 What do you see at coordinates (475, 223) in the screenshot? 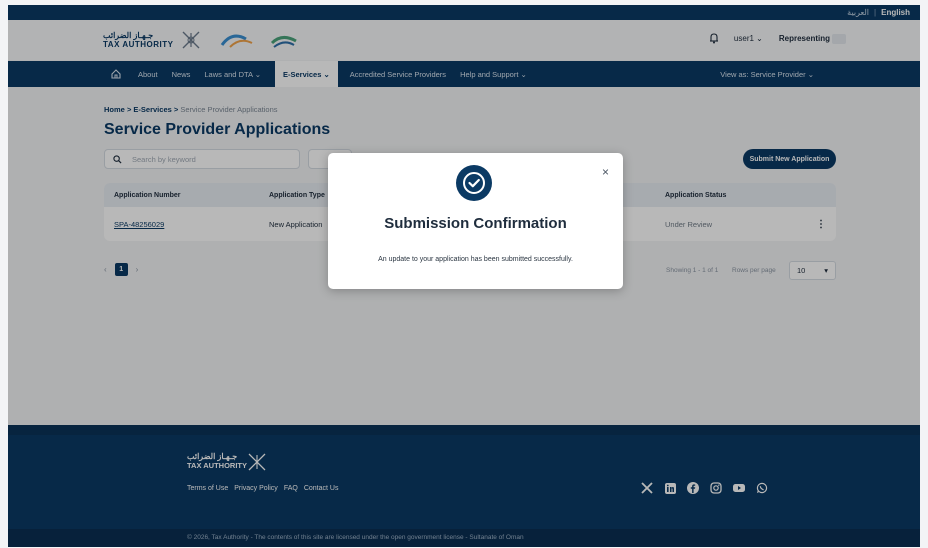
I see `dialog-title: Submission Confirmation` at bounding box center [475, 223].